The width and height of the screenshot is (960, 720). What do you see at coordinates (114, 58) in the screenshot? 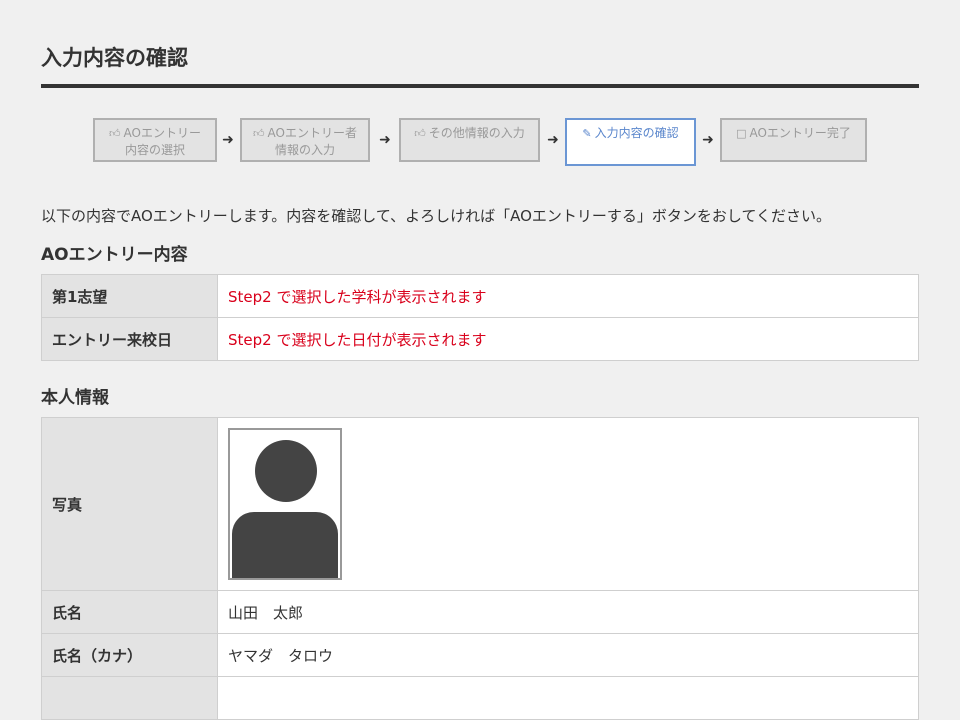
I see `page-title: 入力内容の確認` at bounding box center [114, 58].